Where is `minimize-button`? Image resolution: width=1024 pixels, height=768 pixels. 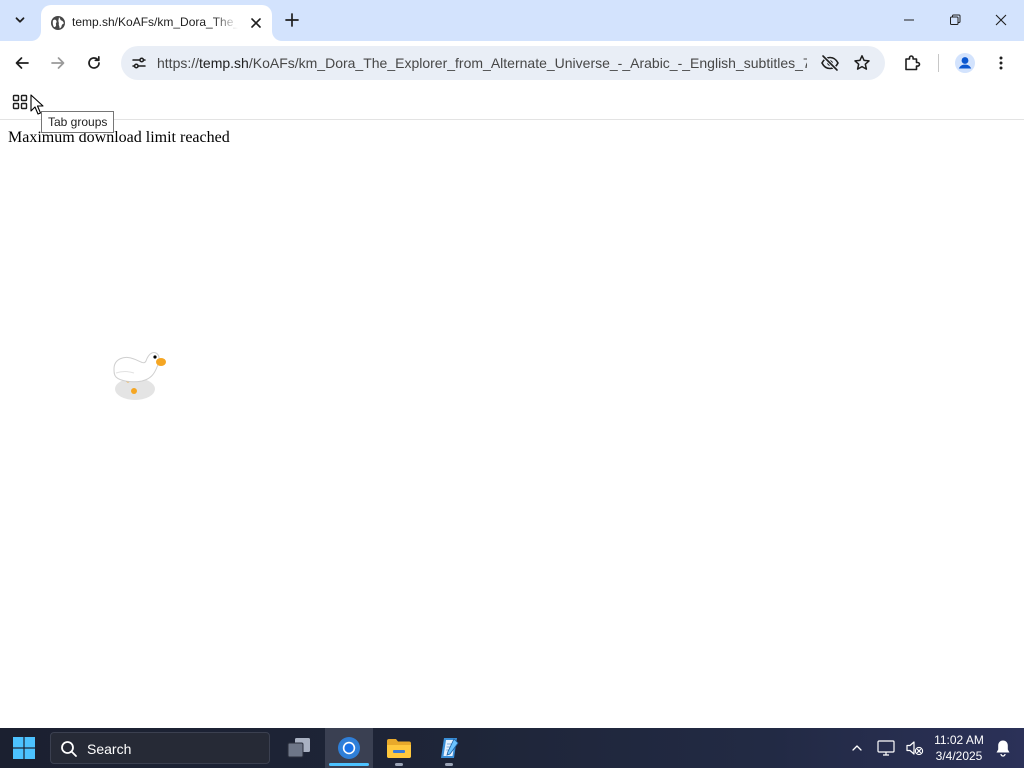 minimize-button is located at coordinates (909, 20).